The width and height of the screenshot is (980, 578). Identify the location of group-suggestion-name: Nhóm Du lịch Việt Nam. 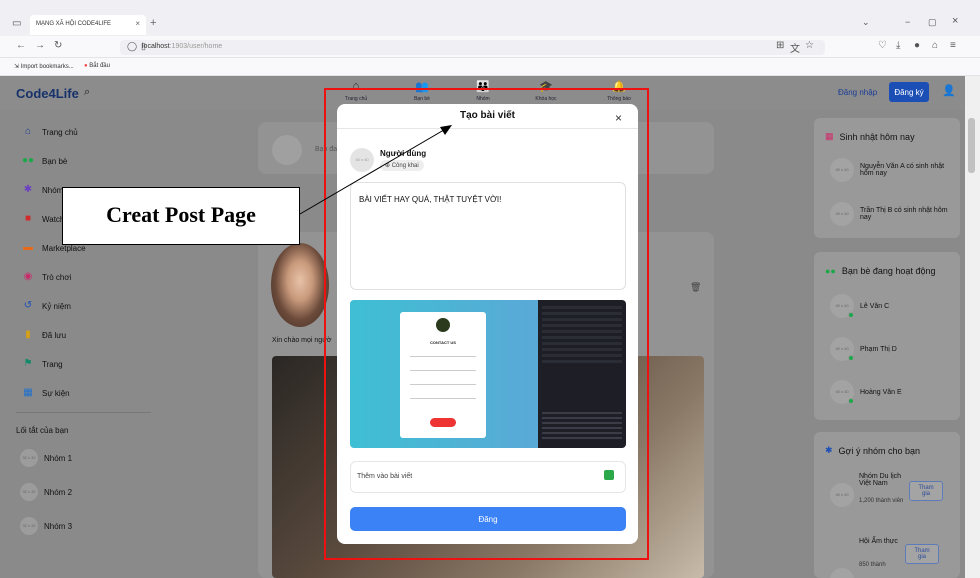
(882, 480).